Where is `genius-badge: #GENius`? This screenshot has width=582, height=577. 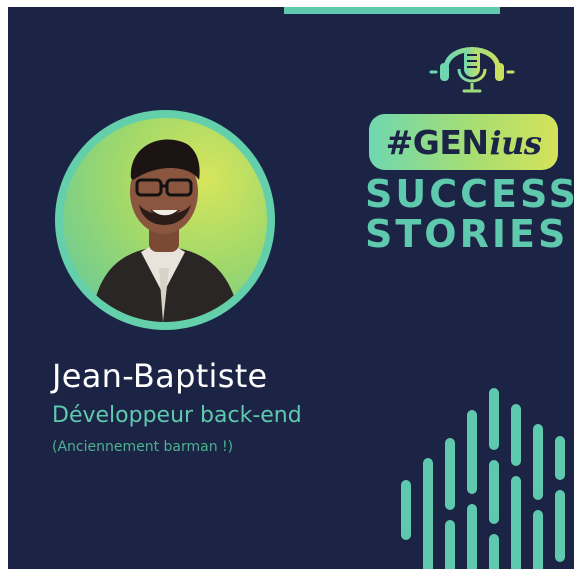 genius-badge: #GENius is located at coordinates (463, 142).